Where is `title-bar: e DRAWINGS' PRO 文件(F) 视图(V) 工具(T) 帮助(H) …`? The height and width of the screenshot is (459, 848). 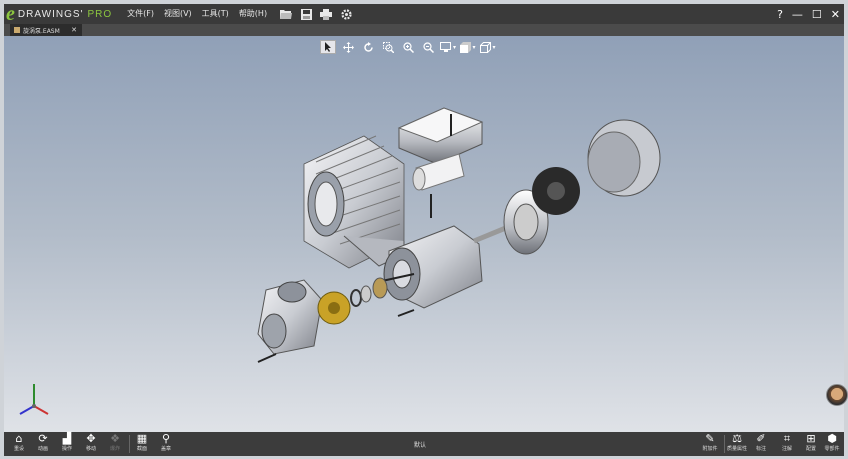 title-bar: e DRAWINGS' PRO 文件(F) 视图(V) 工具(T) 帮助(H) … is located at coordinates (424, 14).